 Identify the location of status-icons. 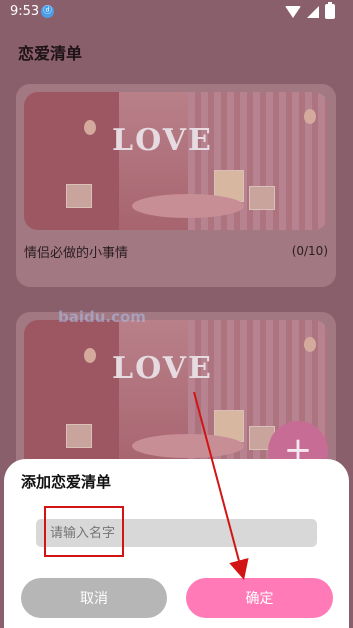
(310, 10).